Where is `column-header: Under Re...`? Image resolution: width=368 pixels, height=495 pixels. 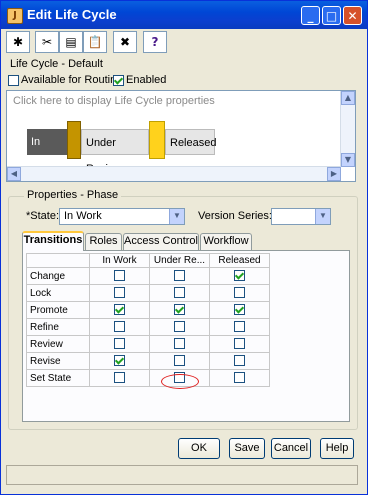 column-header: Under Re... is located at coordinates (179, 260).